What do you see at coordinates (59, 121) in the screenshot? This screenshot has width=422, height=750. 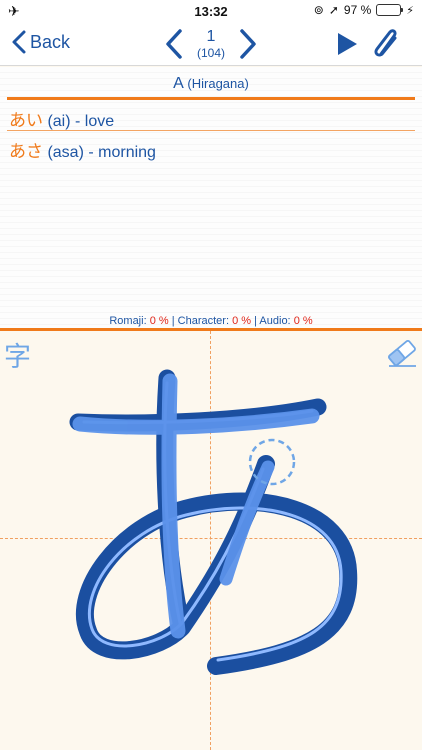 I see `vocab-romaji: (ai)` at bounding box center [59, 121].